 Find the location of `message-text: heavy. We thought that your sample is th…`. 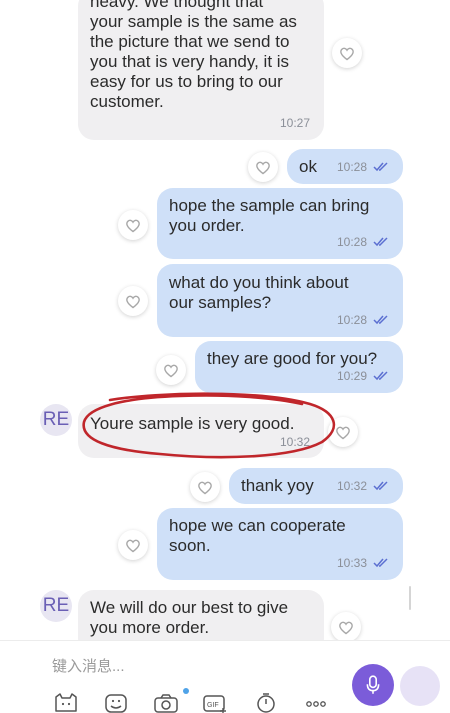

message-text: heavy. We thought that your sample is th… is located at coordinates (193, 55).